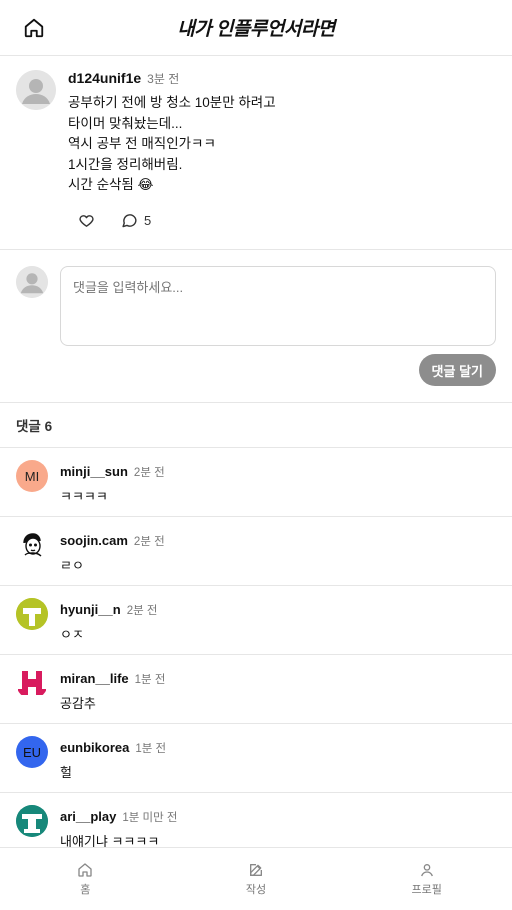 The height and width of the screenshot is (910, 512). I want to click on avatar-initials: MI, so click(32, 476).